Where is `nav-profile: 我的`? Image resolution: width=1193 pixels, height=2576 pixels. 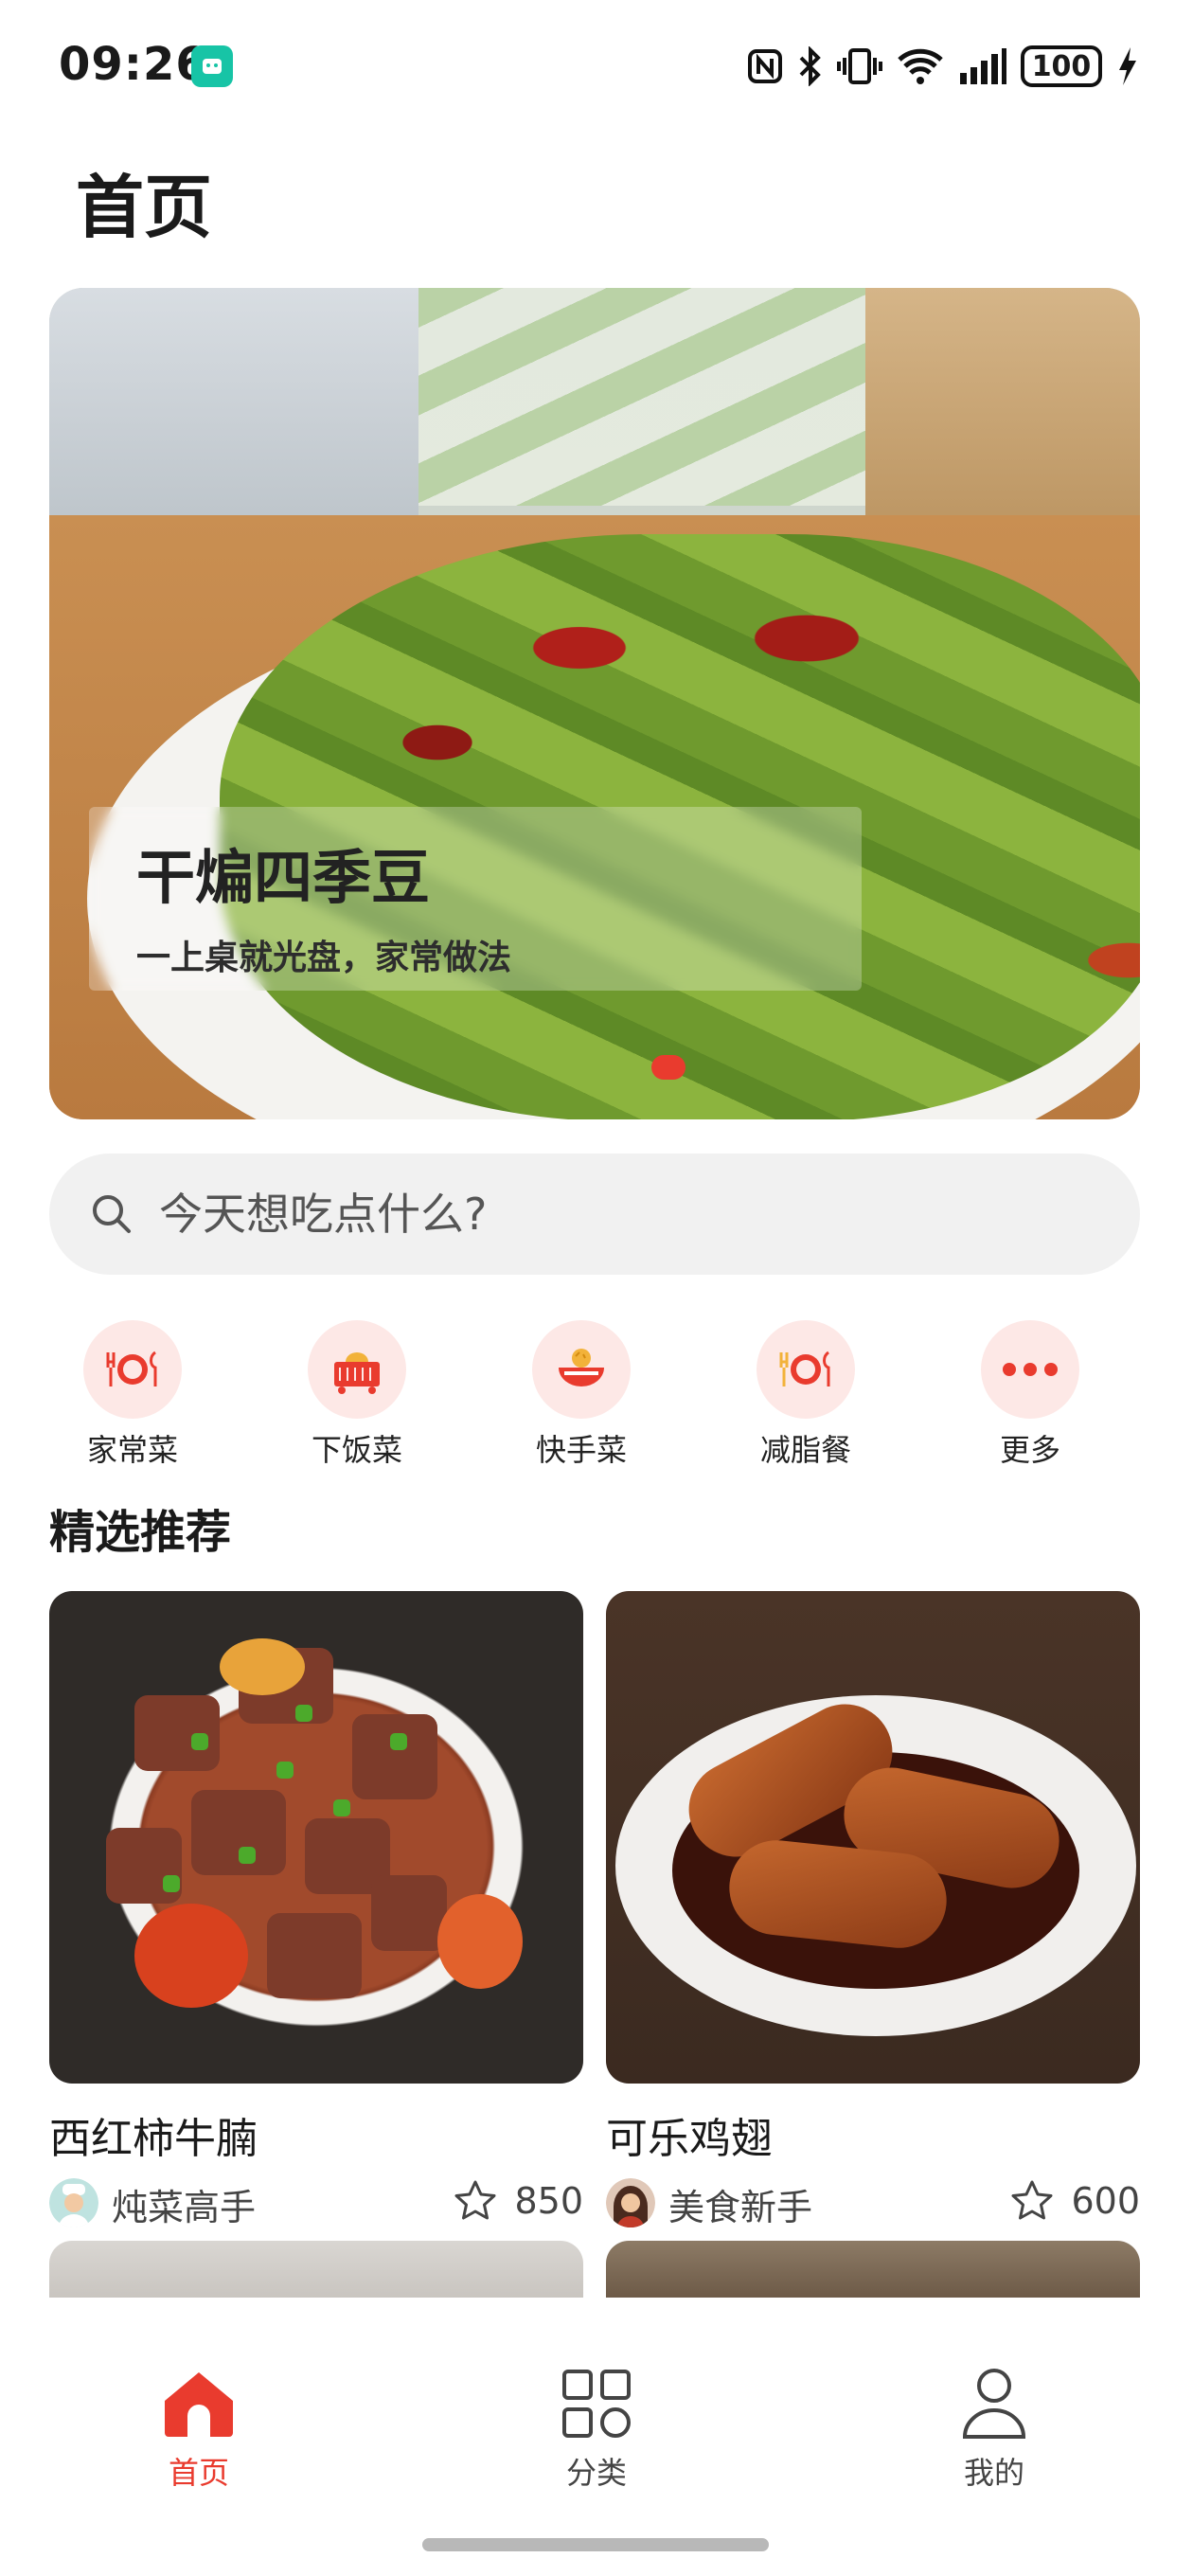 nav-profile: 我的 is located at coordinates (994, 2429).